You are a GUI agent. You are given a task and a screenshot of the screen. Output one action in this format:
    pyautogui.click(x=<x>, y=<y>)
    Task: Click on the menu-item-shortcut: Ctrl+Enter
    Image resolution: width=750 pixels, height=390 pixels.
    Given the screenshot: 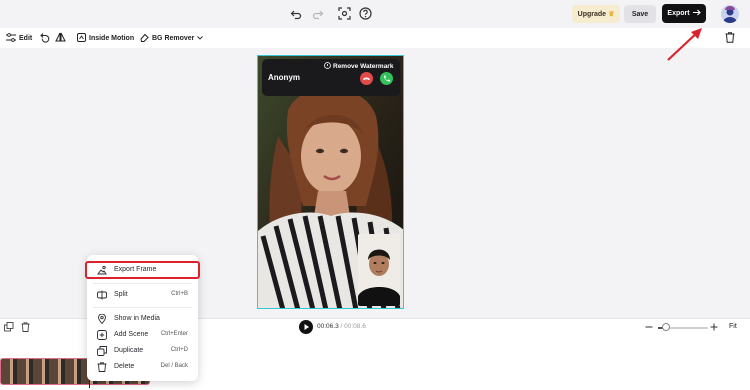 What is the action you would take?
    pyautogui.click(x=174, y=334)
    